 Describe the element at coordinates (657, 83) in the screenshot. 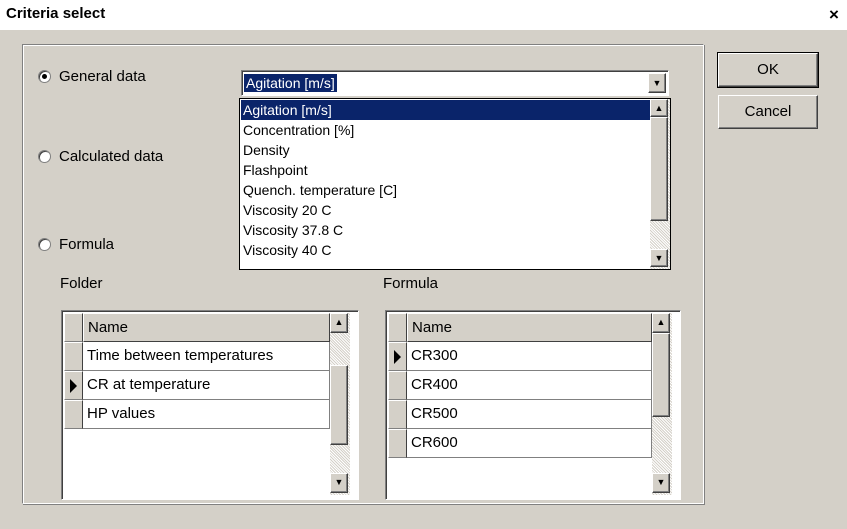

I see `chevron-down-icon: ▼` at that location.